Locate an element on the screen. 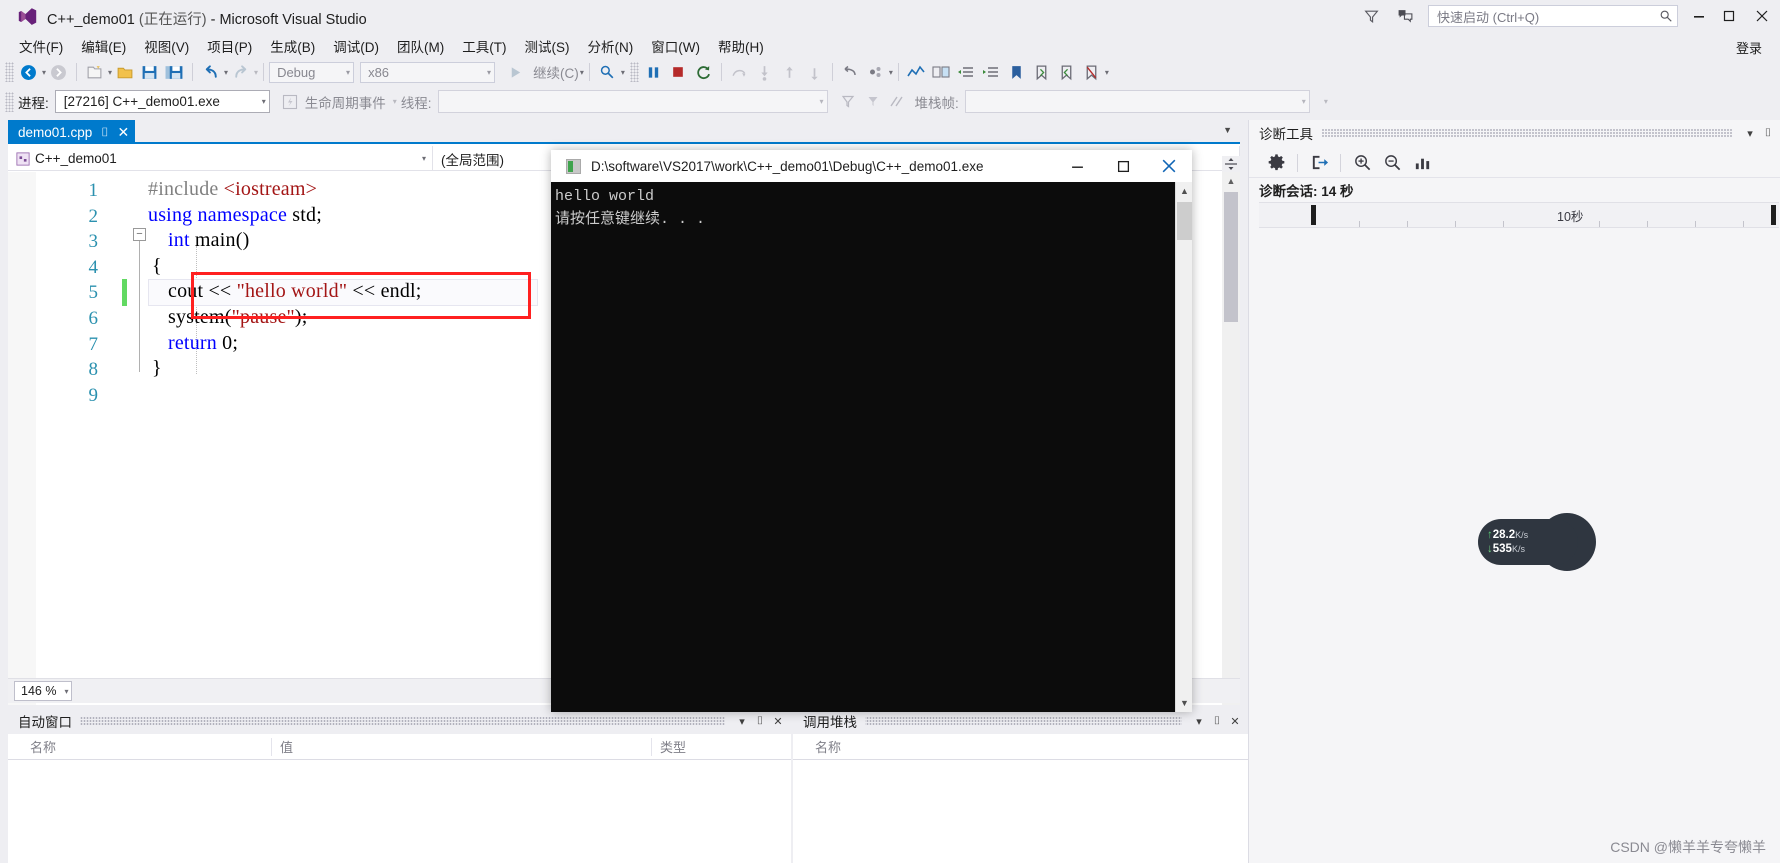 Image resolution: width=1780 pixels, height=863 pixels. editor-split-handle is located at coordinates (1231, 164).